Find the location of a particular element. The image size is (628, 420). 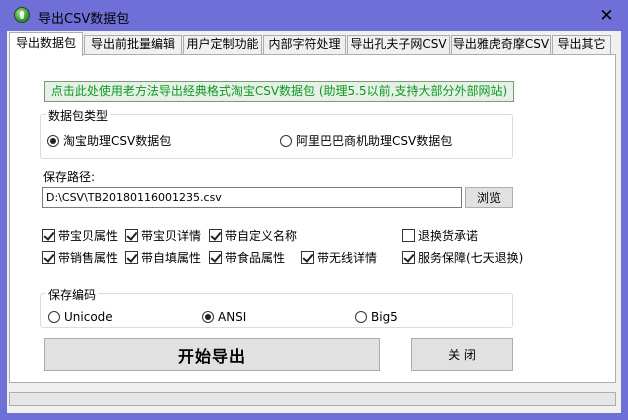

radio-label: Big5 is located at coordinates (384, 317).